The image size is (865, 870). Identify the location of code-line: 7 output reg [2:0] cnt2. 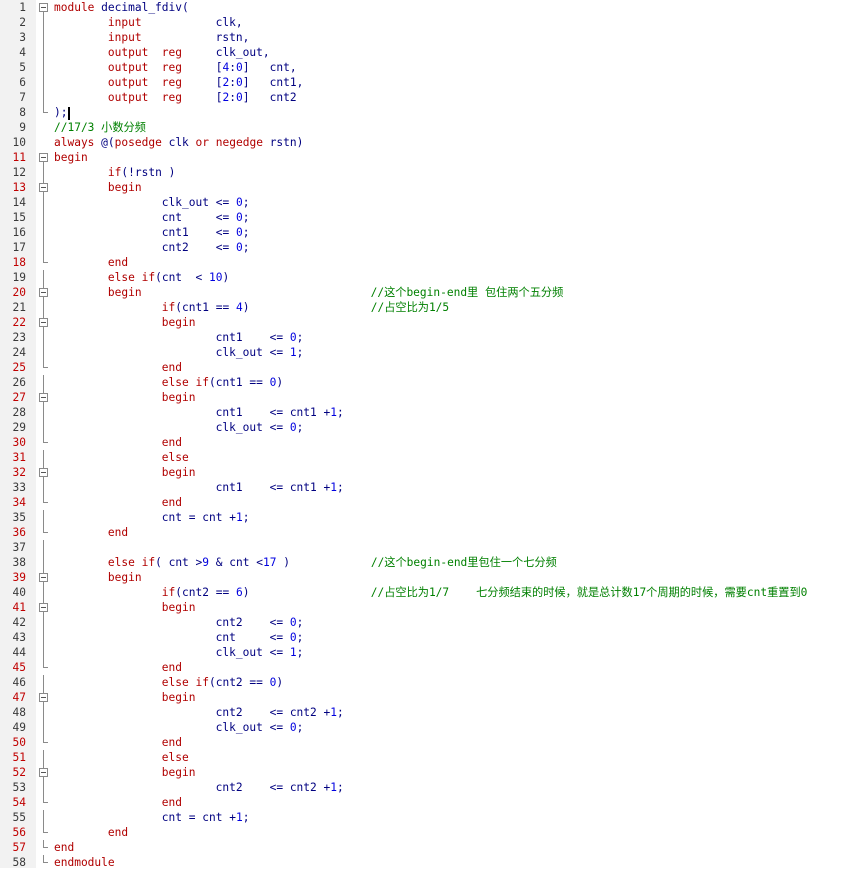
(432, 97).